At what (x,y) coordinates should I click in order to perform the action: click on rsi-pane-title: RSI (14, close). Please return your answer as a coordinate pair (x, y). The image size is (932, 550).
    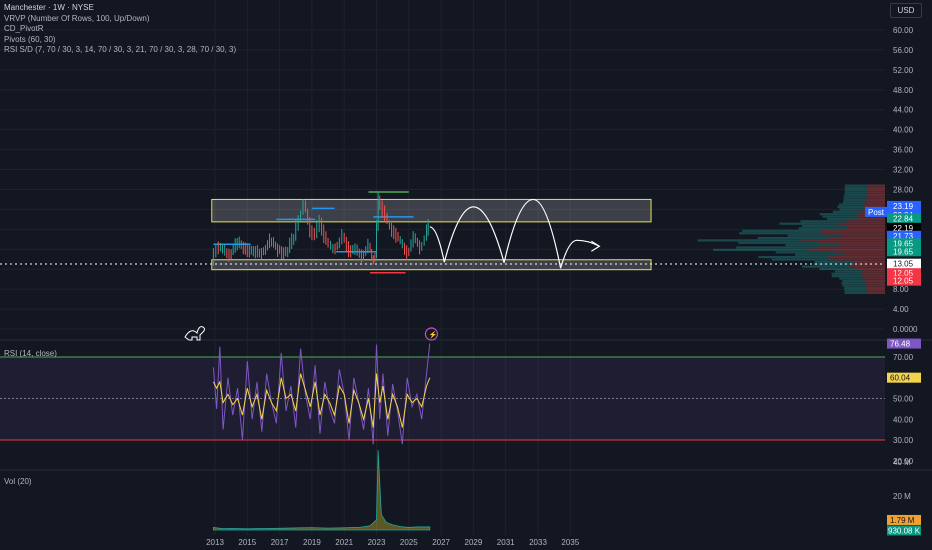
    Looking at the image, I should click on (30, 353).